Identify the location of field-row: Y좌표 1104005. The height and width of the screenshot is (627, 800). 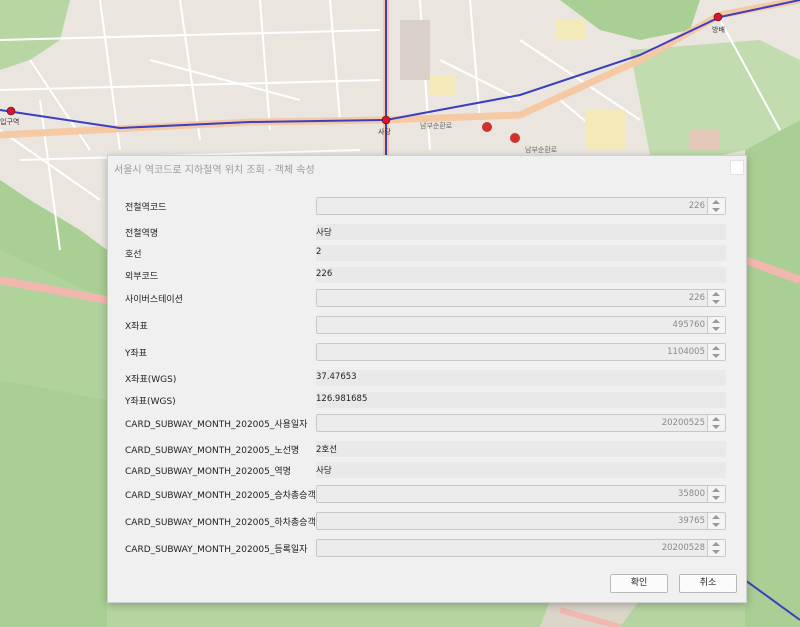
(427, 352).